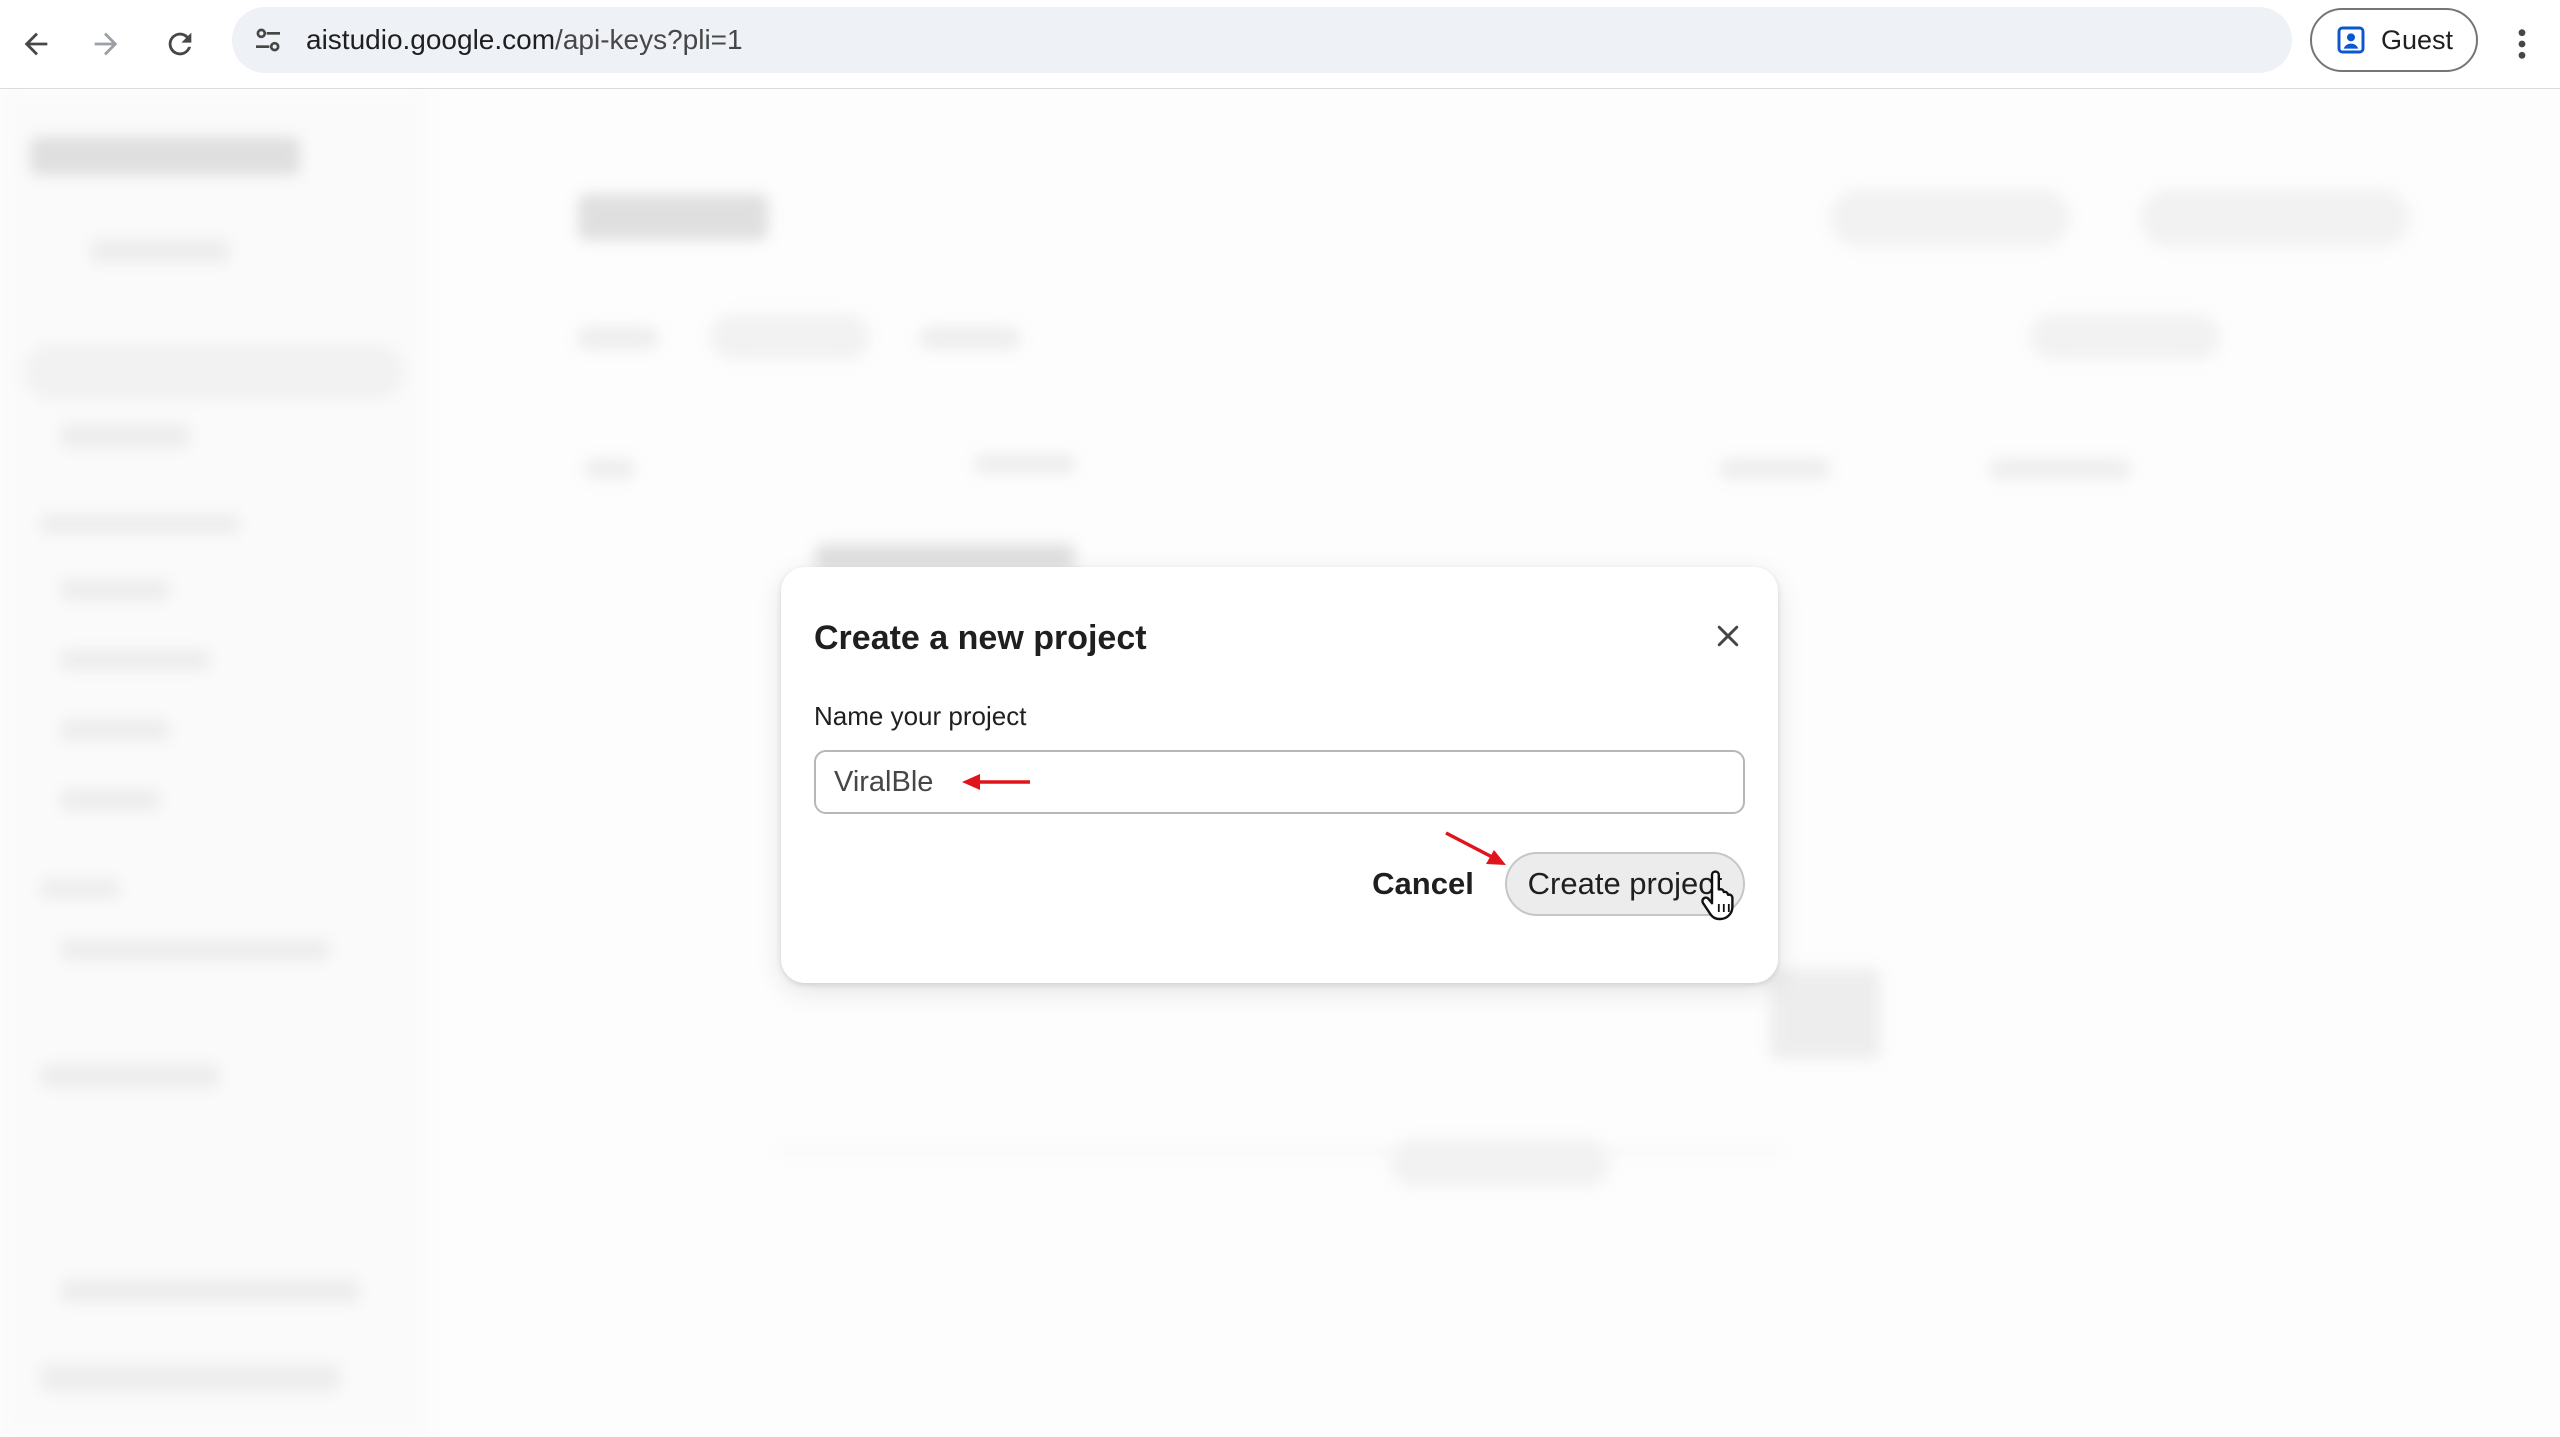 This screenshot has width=2560, height=1437. Describe the element at coordinates (1262, 40) in the screenshot. I see `address-bar: aistudio.google.com/api-keys?pli=1` at that location.